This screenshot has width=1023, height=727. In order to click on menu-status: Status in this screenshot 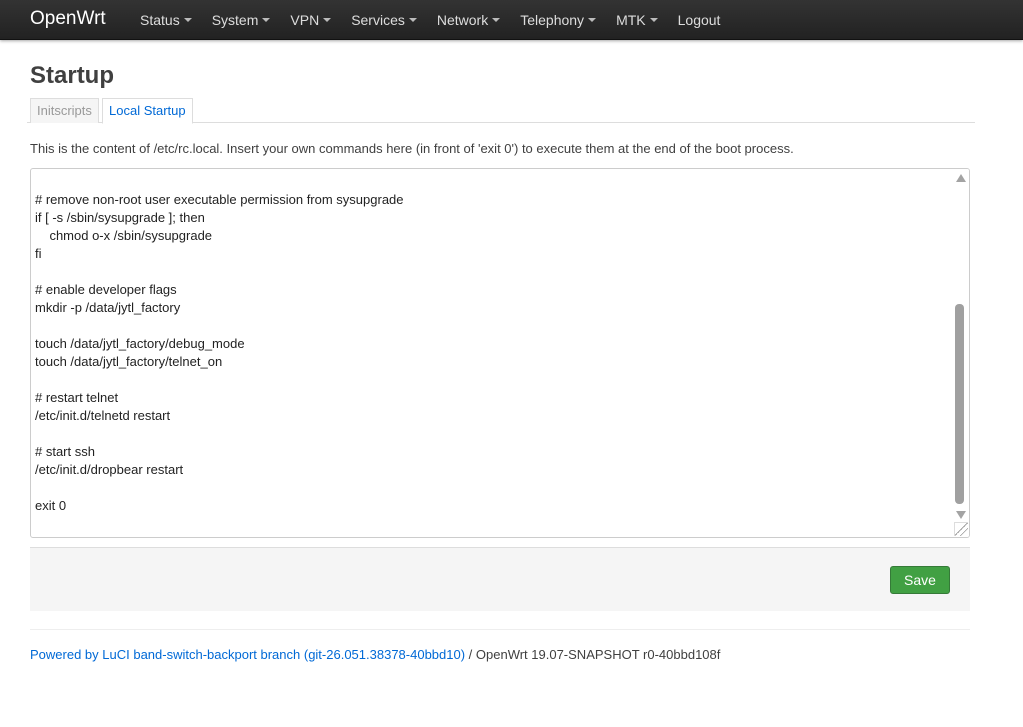, I will do `click(166, 20)`.